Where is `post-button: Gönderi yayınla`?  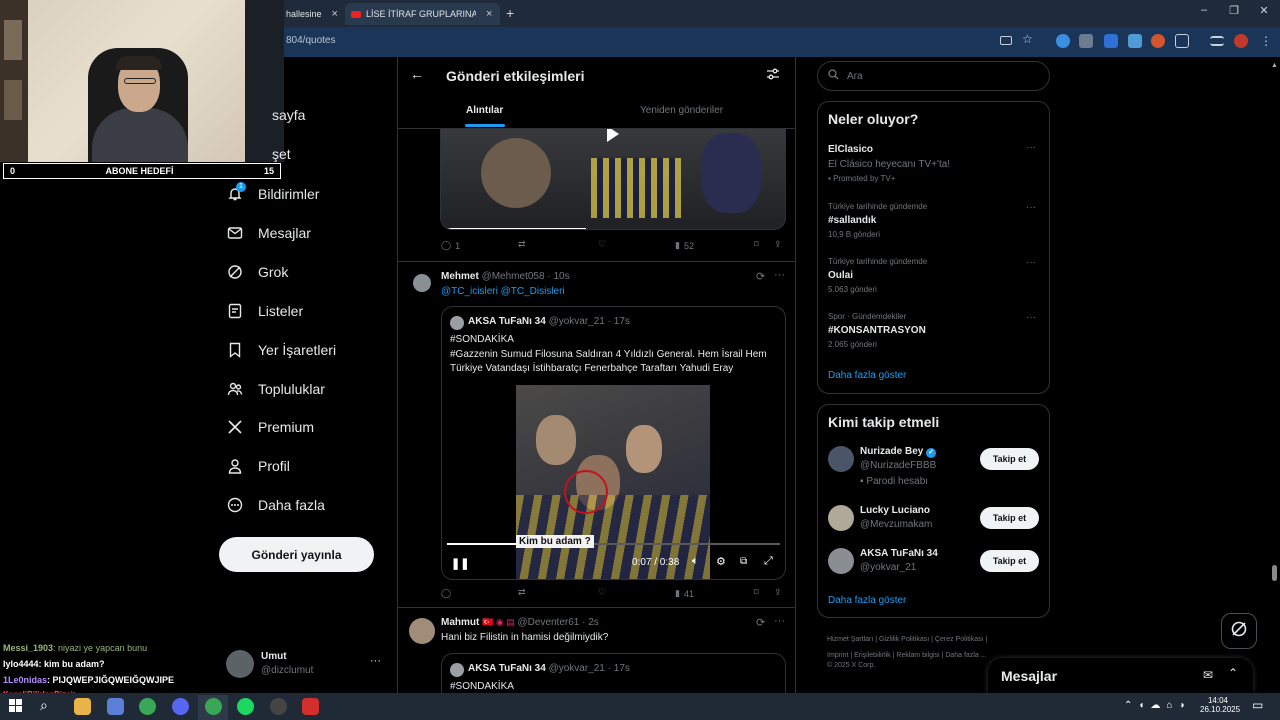 post-button: Gönderi yayınla is located at coordinates (296, 554).